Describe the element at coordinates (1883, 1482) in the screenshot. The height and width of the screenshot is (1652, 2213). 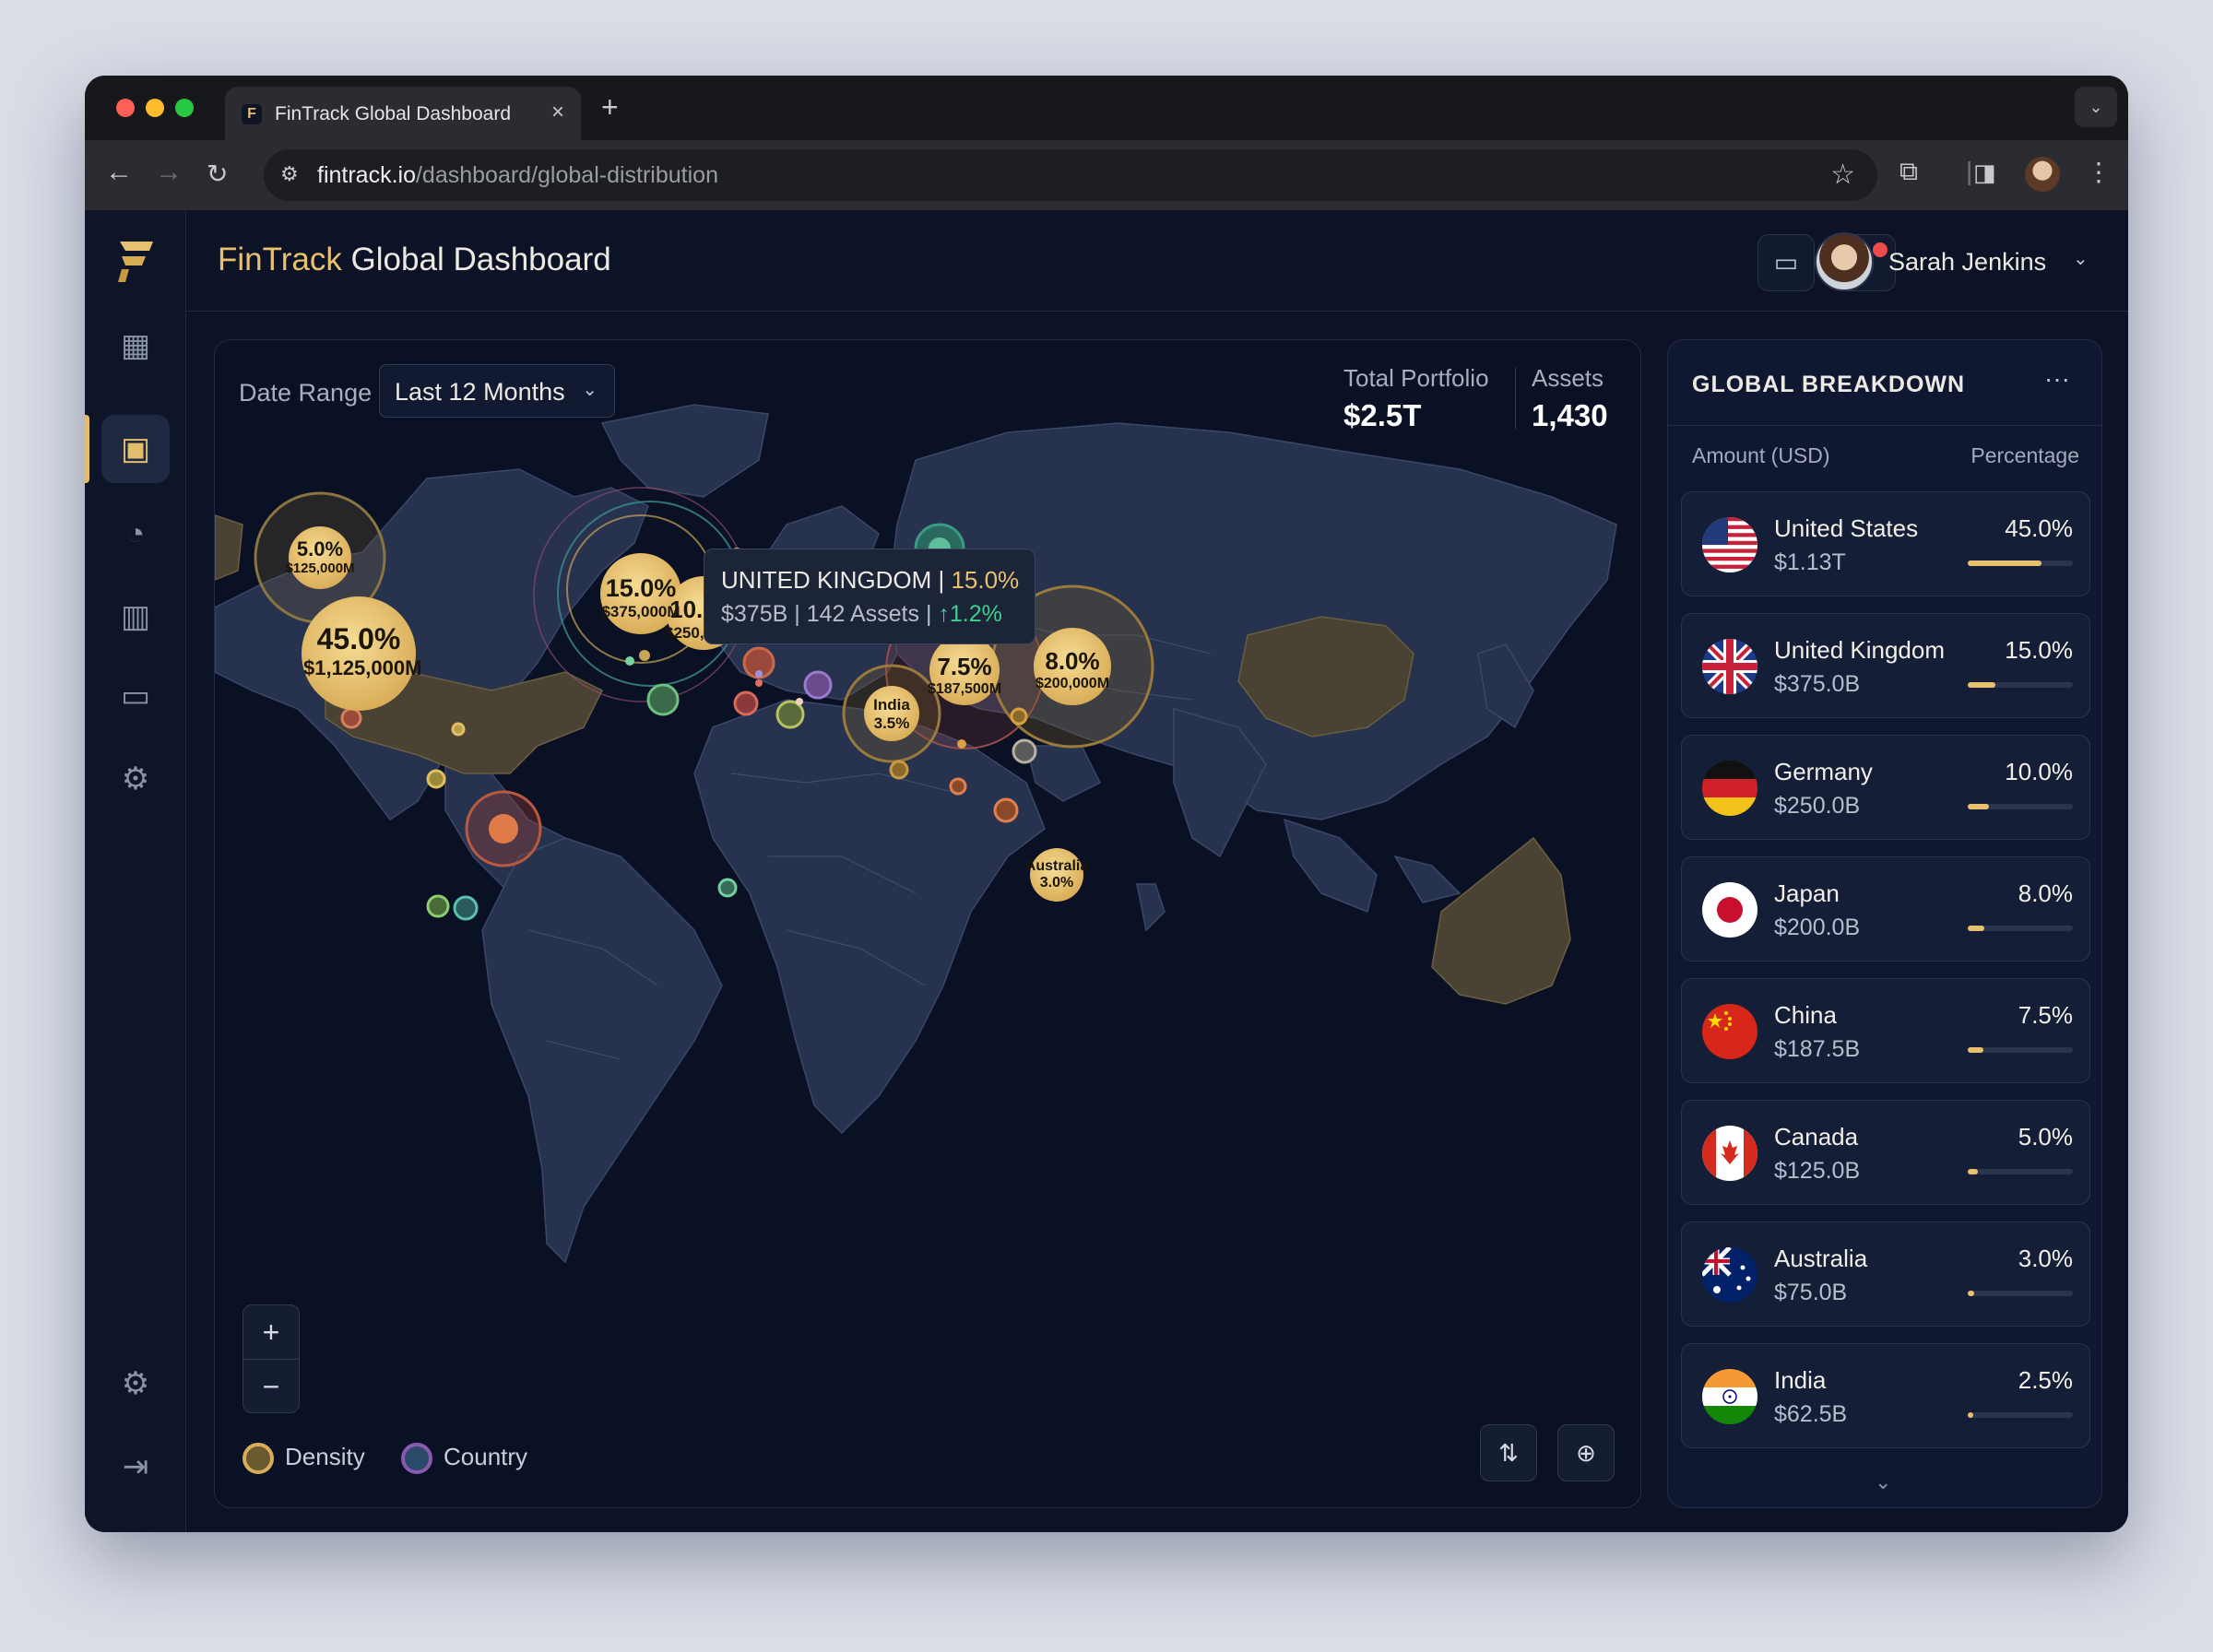
I see `scroll-down-icon: ⌄` at that location.